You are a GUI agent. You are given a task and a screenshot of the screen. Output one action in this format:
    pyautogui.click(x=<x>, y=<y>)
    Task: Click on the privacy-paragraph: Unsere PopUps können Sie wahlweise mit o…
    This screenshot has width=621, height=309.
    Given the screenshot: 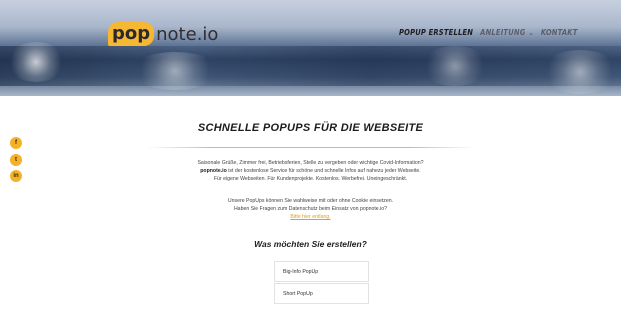 What is the action you would take?
    pyautogui.click(x=310, y=209)
    